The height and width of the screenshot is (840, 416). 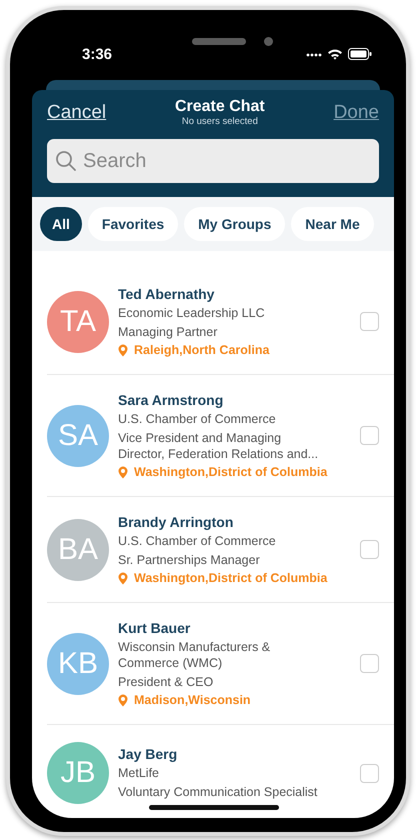 What do you see at coordinates (189, 560) in the screenshot?
I see `contact-detail: Sr. Partnerships Manager` at bounding box center [189, 560].